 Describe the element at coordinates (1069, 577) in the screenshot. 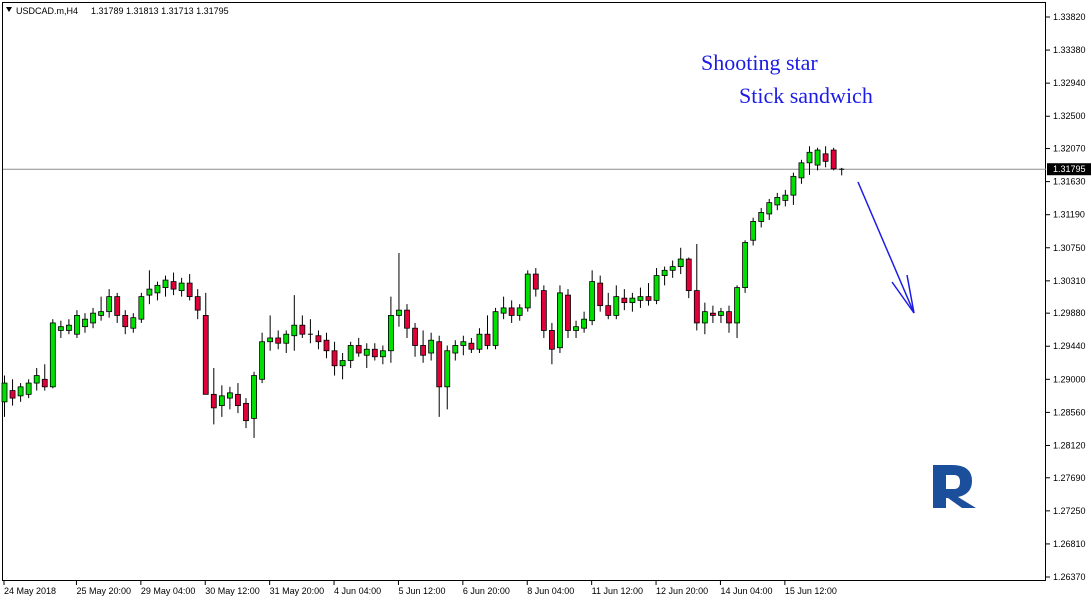

I see `y-tick-label: 1.26370` at that location.